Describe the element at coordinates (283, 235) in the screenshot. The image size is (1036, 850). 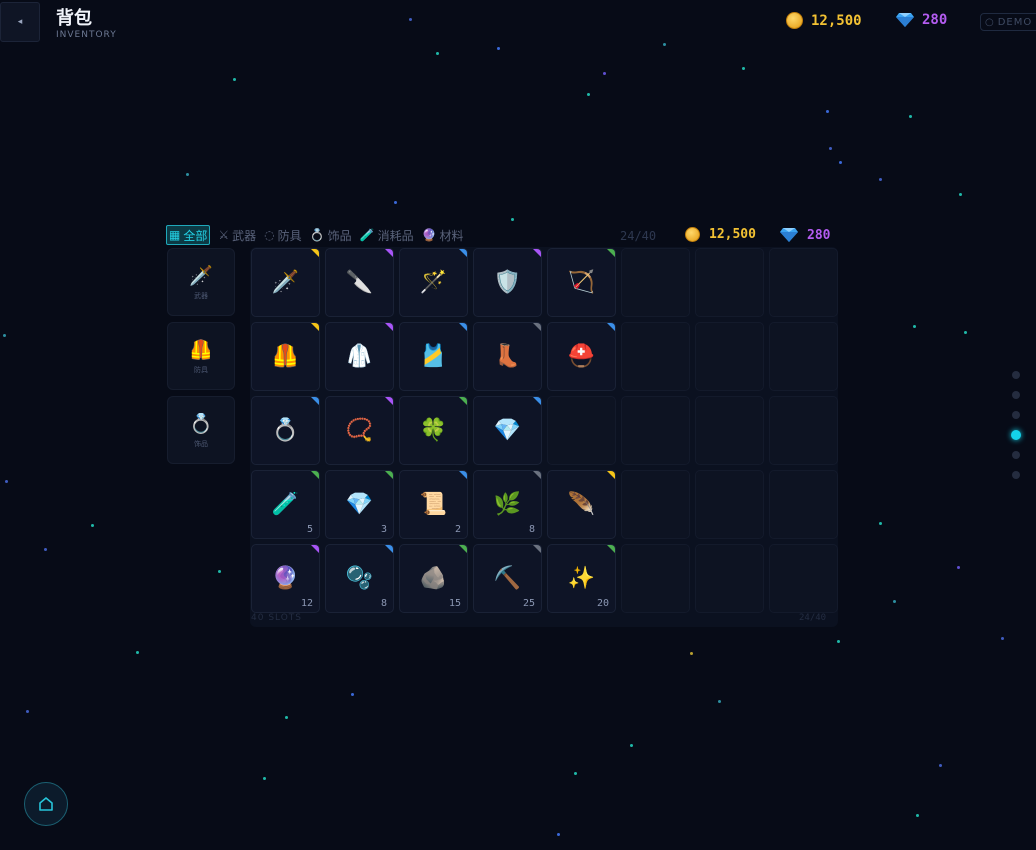
I see `tab-2: ◌ 防具` at that location.